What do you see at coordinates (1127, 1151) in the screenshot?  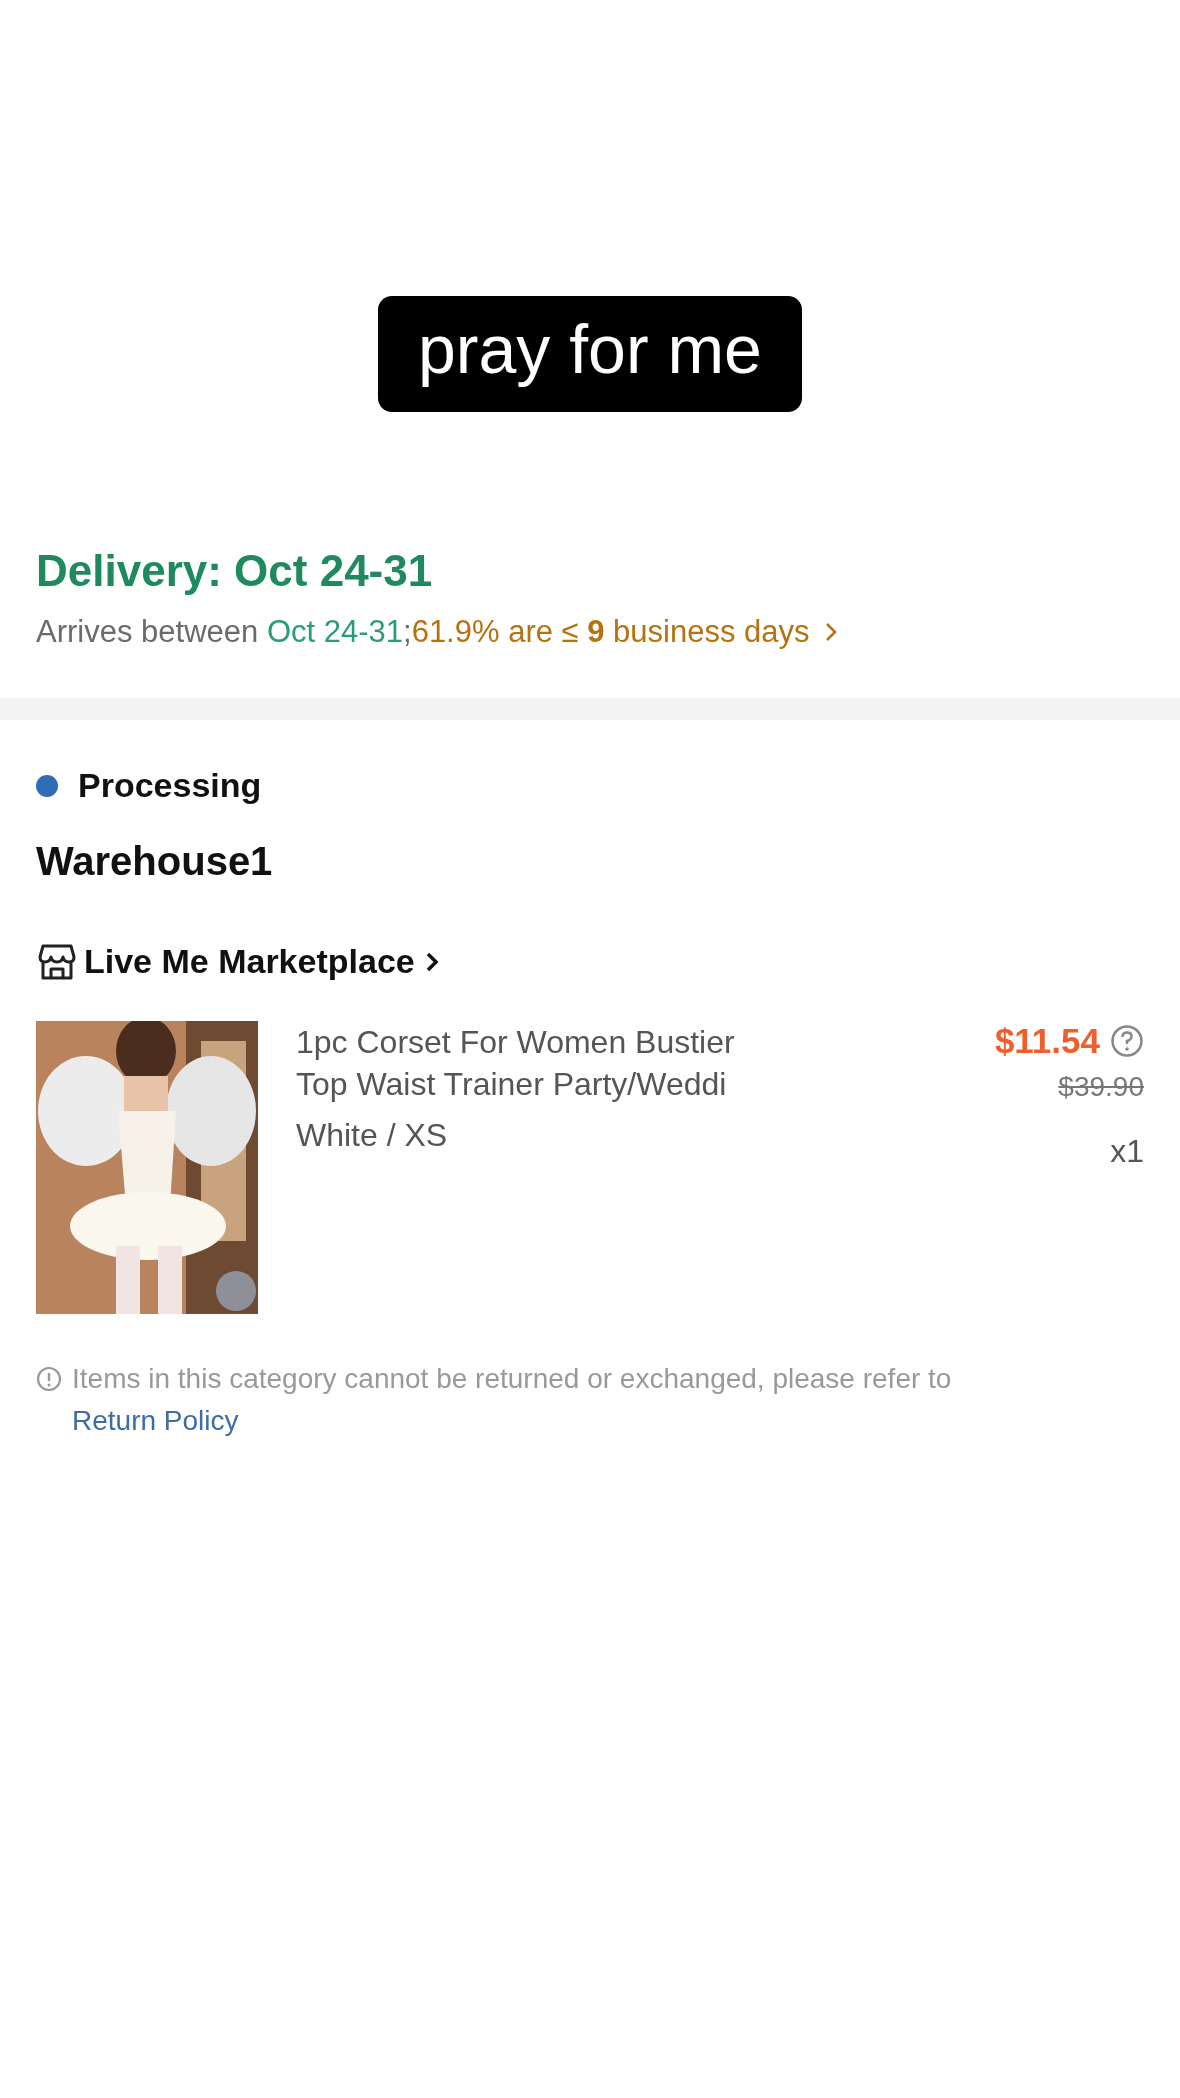 I see `quantity: x1` at bounding box center [1127, 1151].